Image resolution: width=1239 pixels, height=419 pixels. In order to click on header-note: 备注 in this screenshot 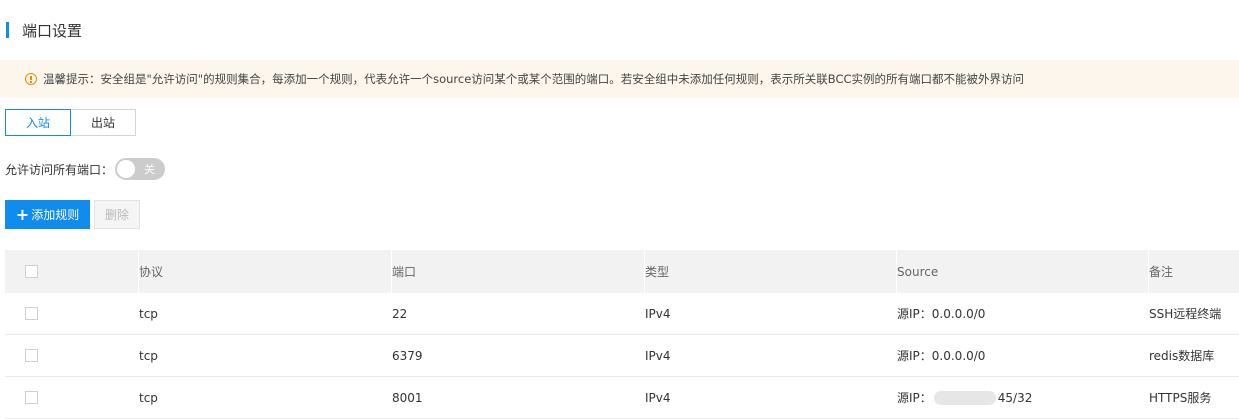, I will do `click(1161, 272)`.